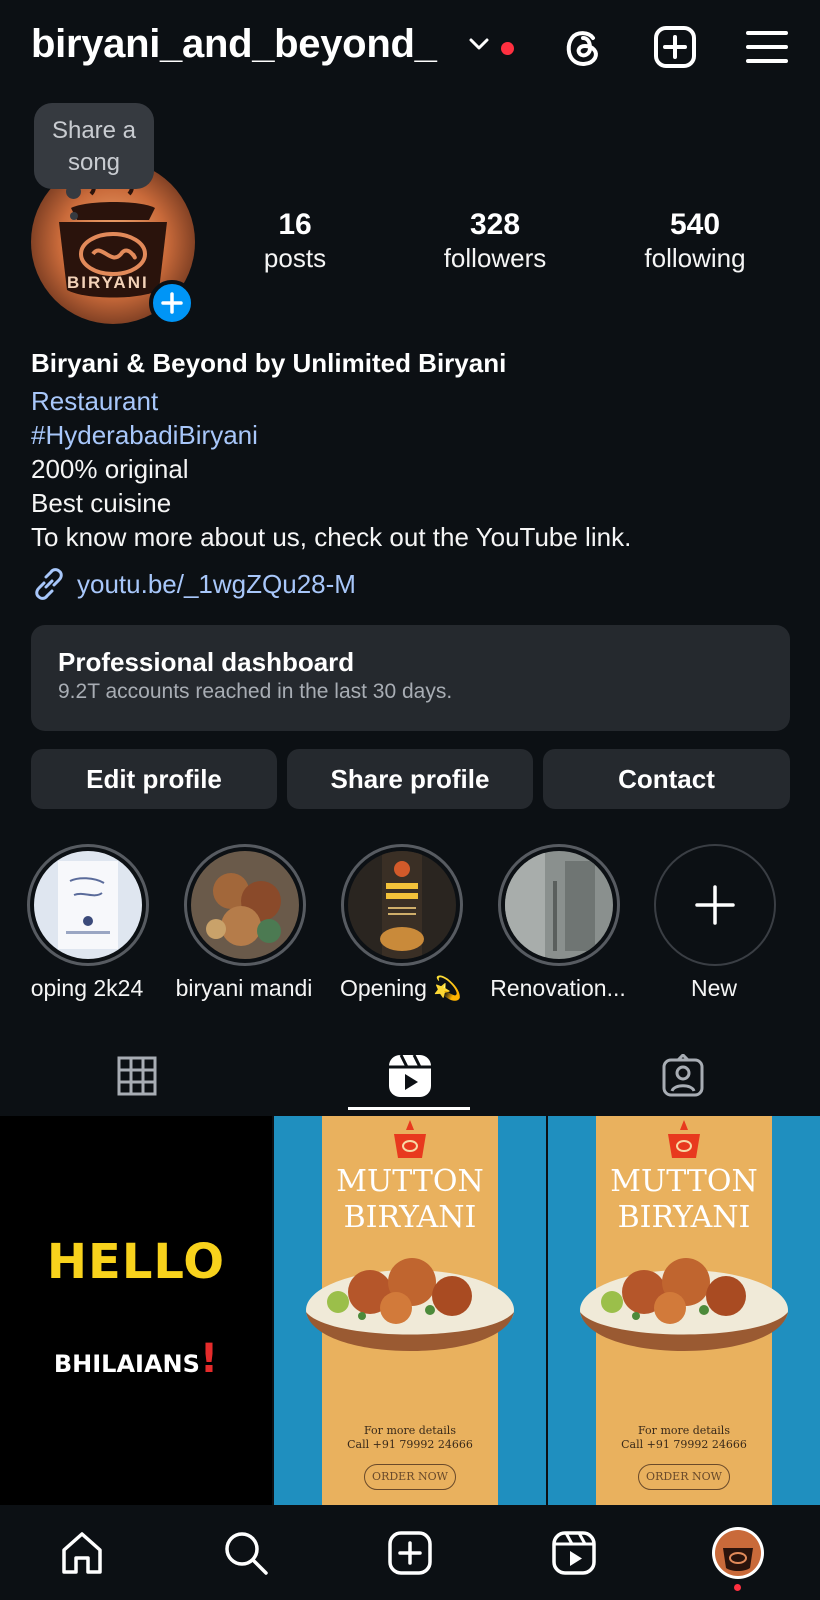 This screenshot has width=820, height=1600. Describe the element at coordinates (244, 988) in the screenshot. I see `highlight-label: biryani mandi` at that location.